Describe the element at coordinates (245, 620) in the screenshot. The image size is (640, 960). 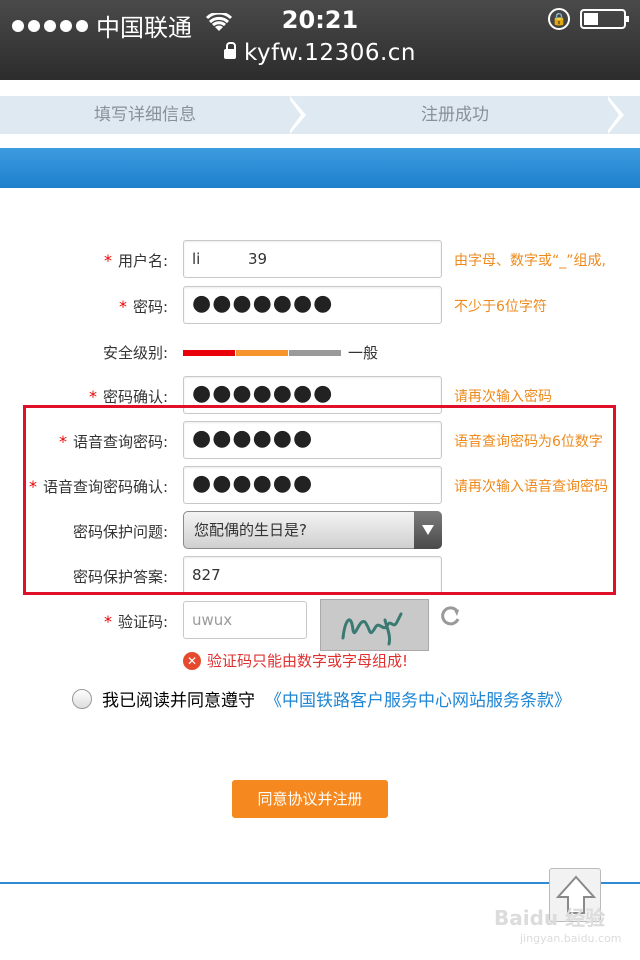
I see `captcha-input: uwux` at that location.